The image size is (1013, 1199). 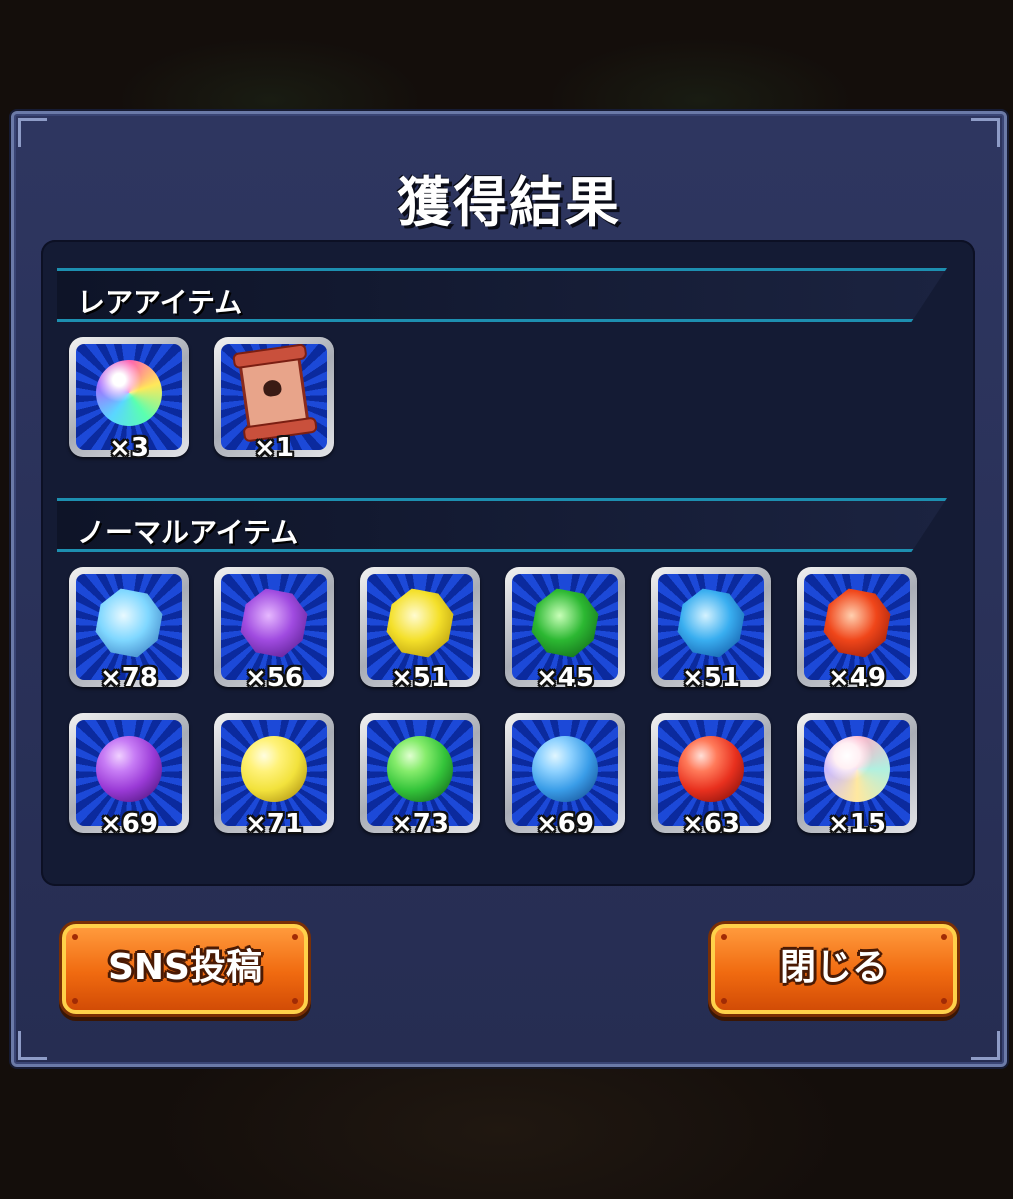 I want to click on item-quantity: ×15, so click(x=857, y=824).